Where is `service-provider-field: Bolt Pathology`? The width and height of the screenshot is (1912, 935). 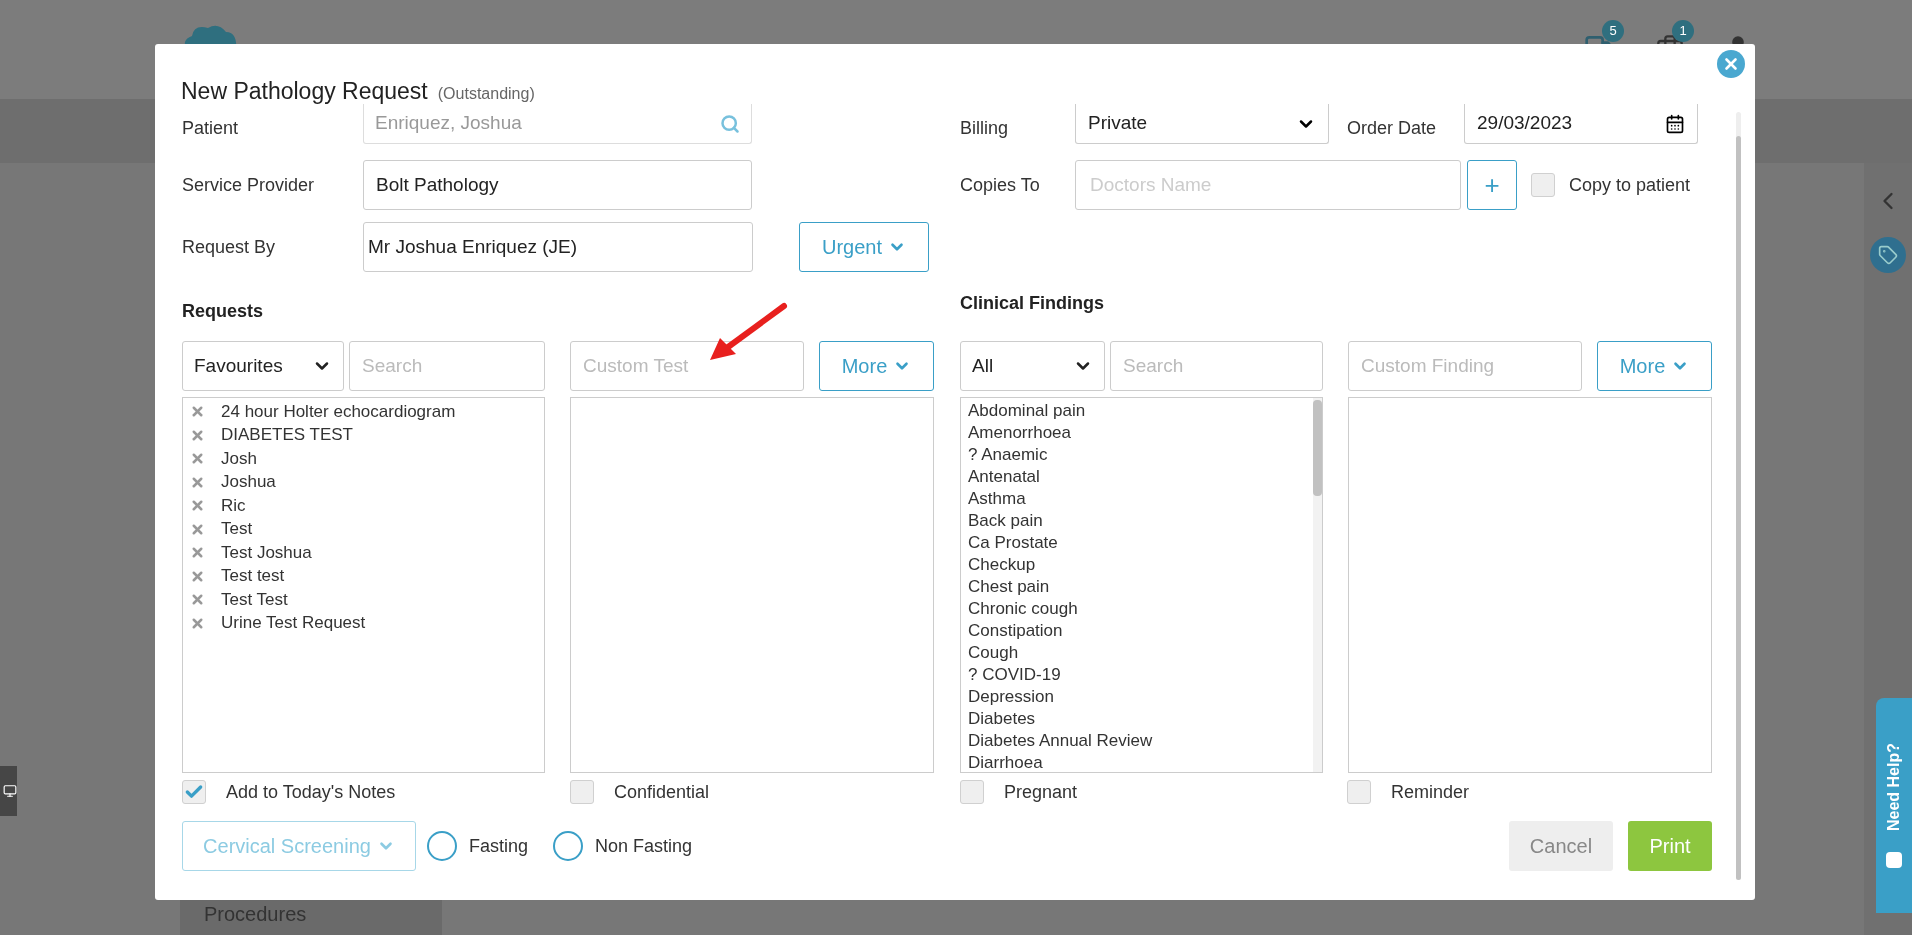
service-provider-field: Bolt Pathology is located at coordinates (557, 185).